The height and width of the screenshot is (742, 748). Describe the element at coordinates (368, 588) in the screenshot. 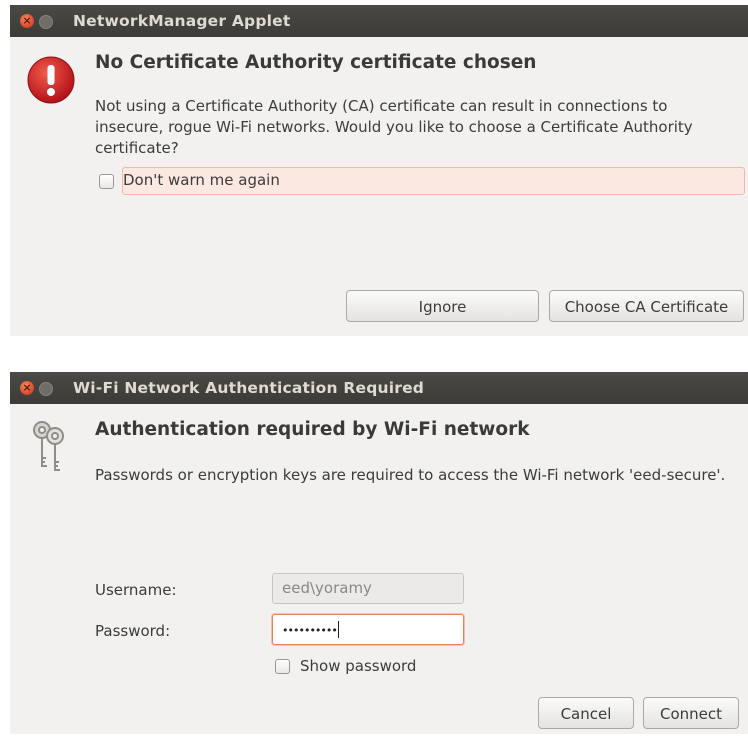

I see `username-field: eed\yoramy` at that location.